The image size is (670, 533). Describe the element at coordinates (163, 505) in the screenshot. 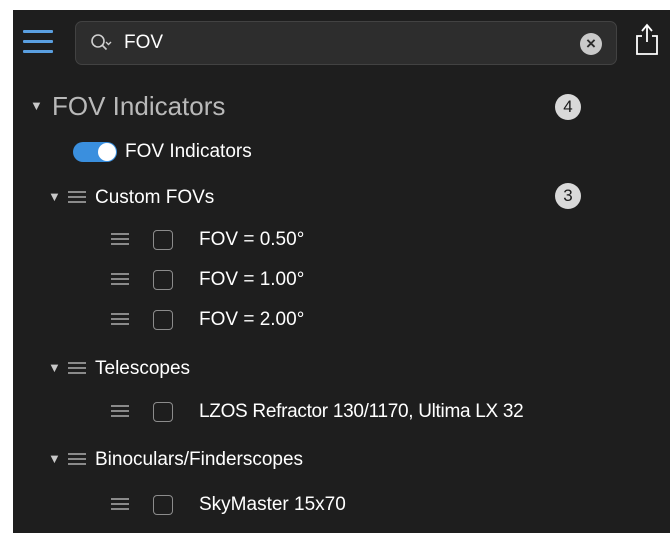

I see `binocular-checkbox` at that location.